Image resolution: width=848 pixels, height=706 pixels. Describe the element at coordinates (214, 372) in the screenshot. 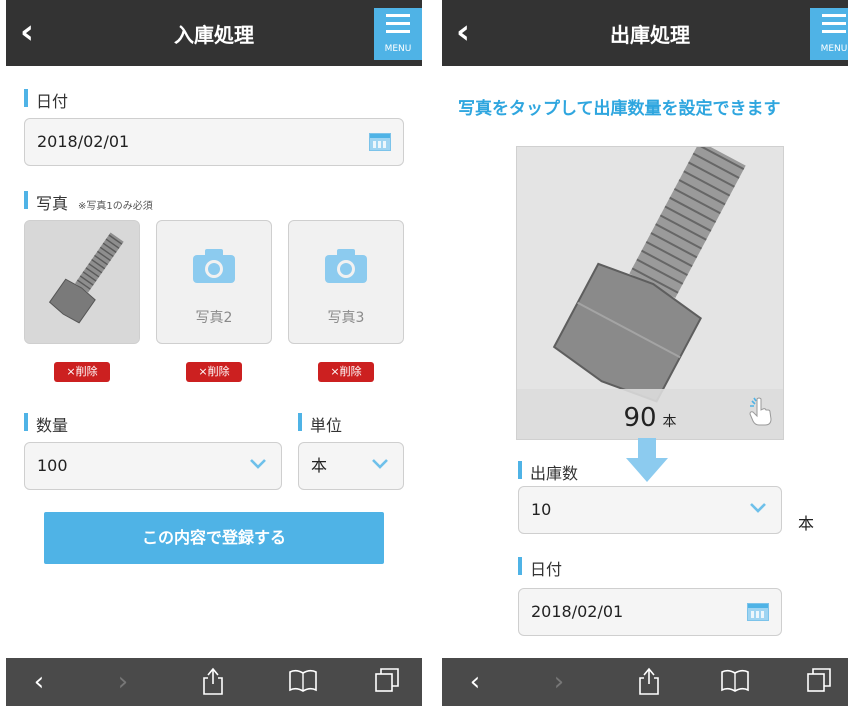

I see `delete-photo2-button: ×削除` at that location.